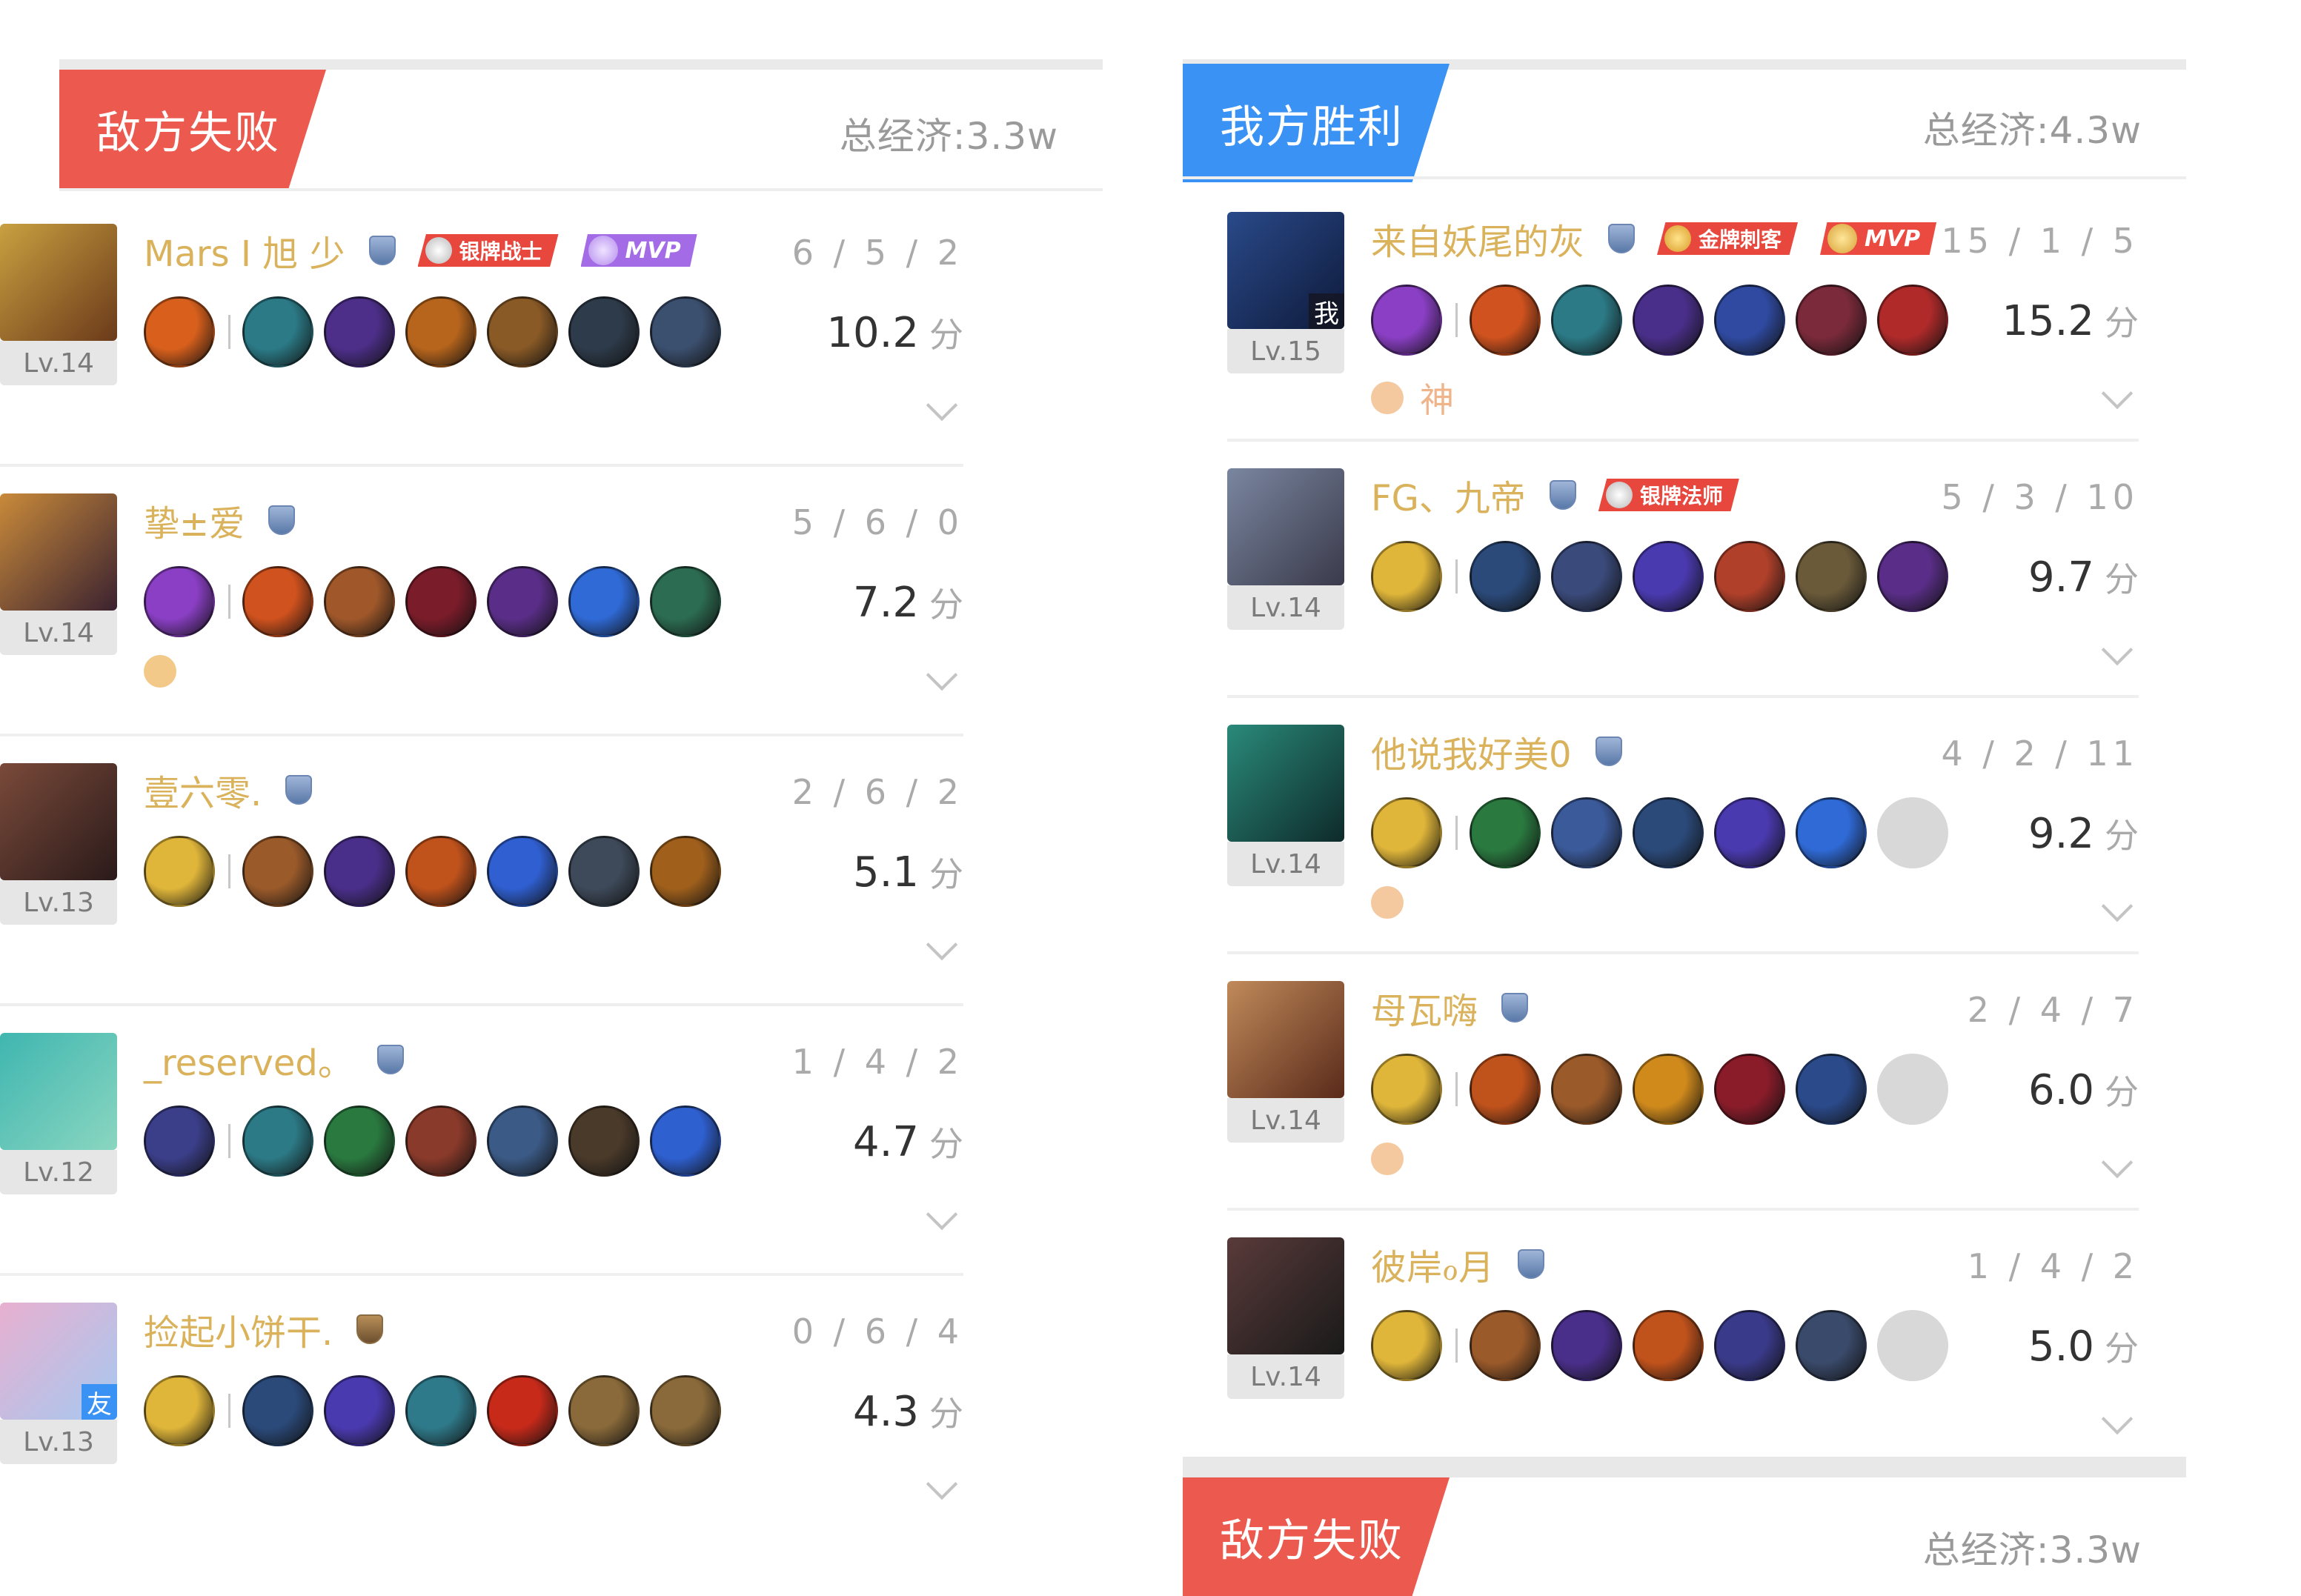 This screenshot has height=1596, width=2301. What do you see at coordinates (1432, 1264) in the screenshot?
I see `player-name: 彼岸ℴ月` at bounding box center [1432, 1264].